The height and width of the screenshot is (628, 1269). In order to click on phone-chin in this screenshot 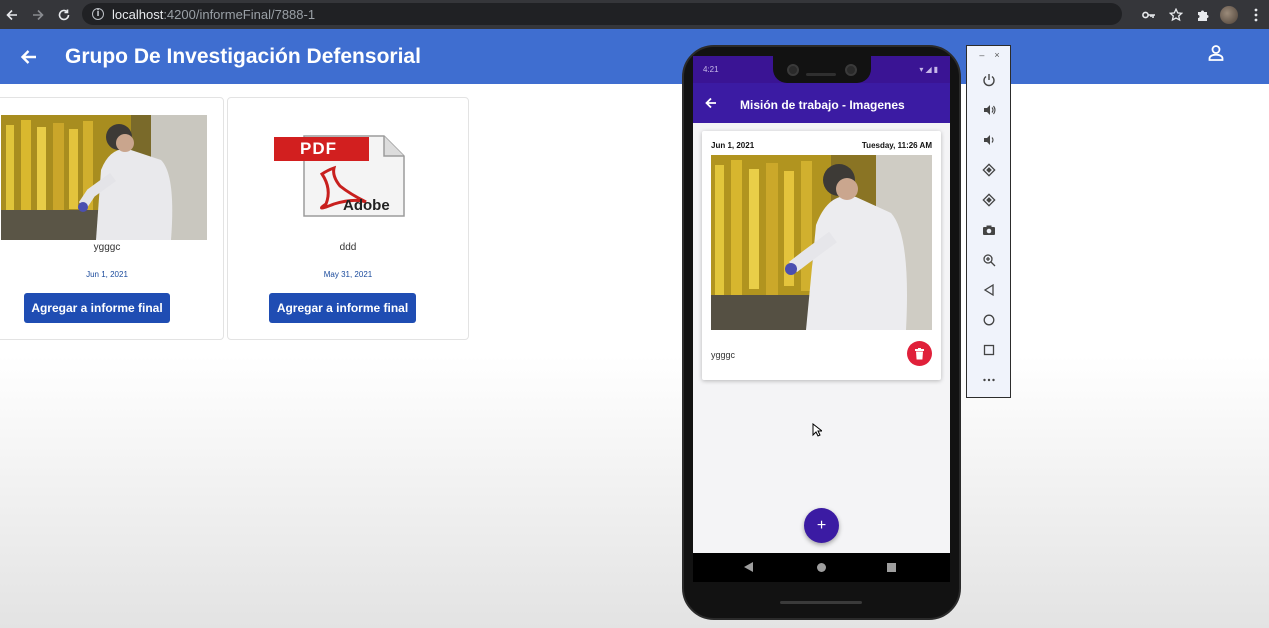, I will do `click(821, 602)`.